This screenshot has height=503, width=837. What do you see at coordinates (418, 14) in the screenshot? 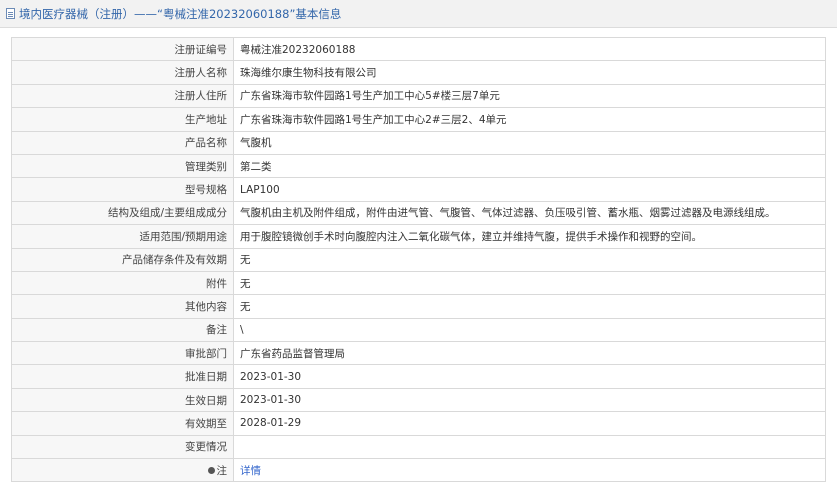
I see `page-header: 境内医疗器械（注册）——“粤械注准20232060188”基本信息` at bounding box center [418, 14].